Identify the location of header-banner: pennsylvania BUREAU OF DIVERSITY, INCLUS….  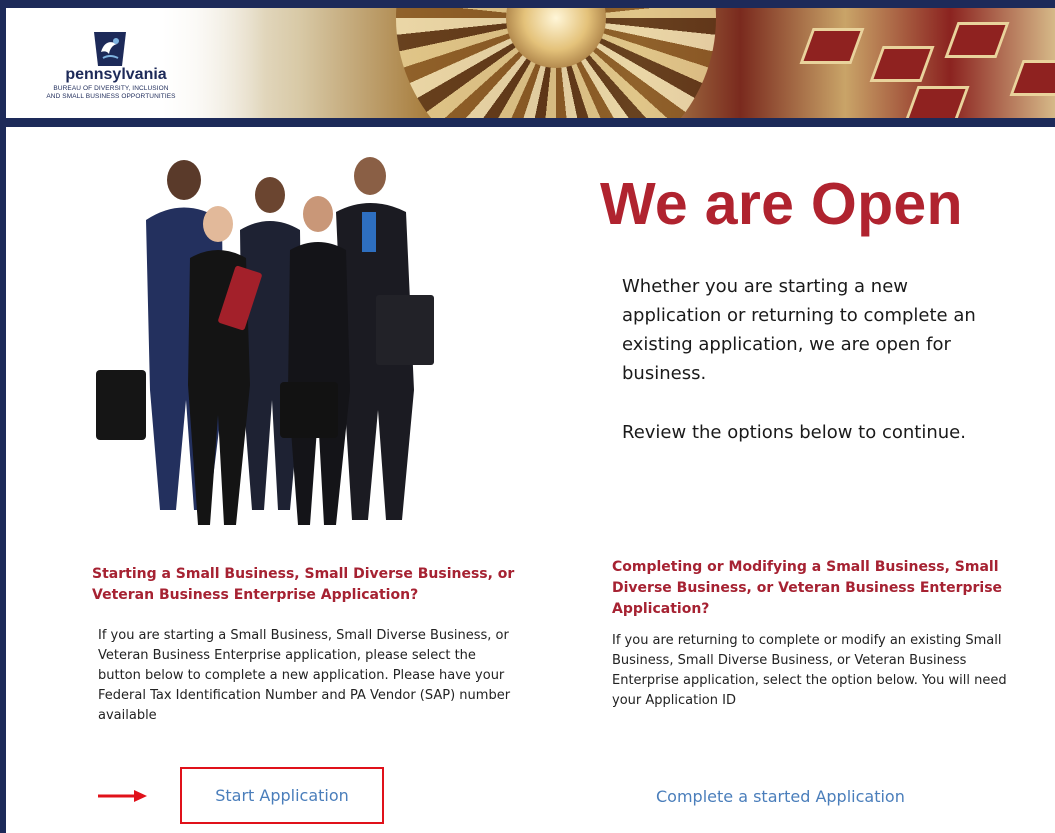
(530, 63).